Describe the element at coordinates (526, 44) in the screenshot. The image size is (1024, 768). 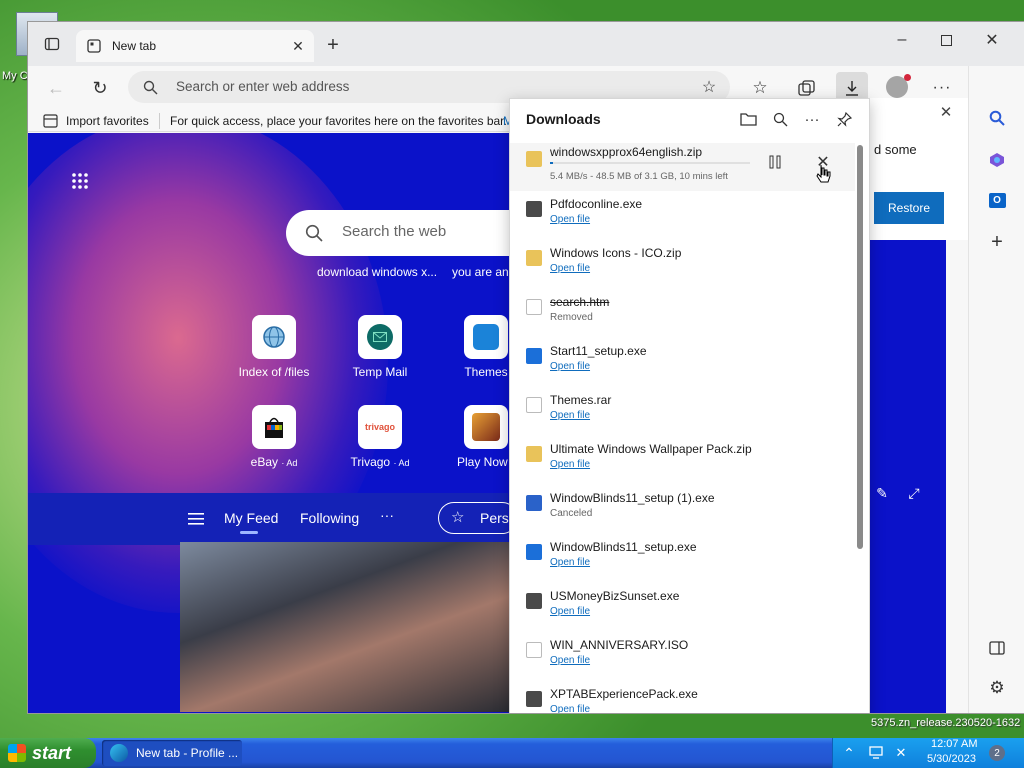
I see `tab-bar: New tab ✕ + – ✕` at that location.